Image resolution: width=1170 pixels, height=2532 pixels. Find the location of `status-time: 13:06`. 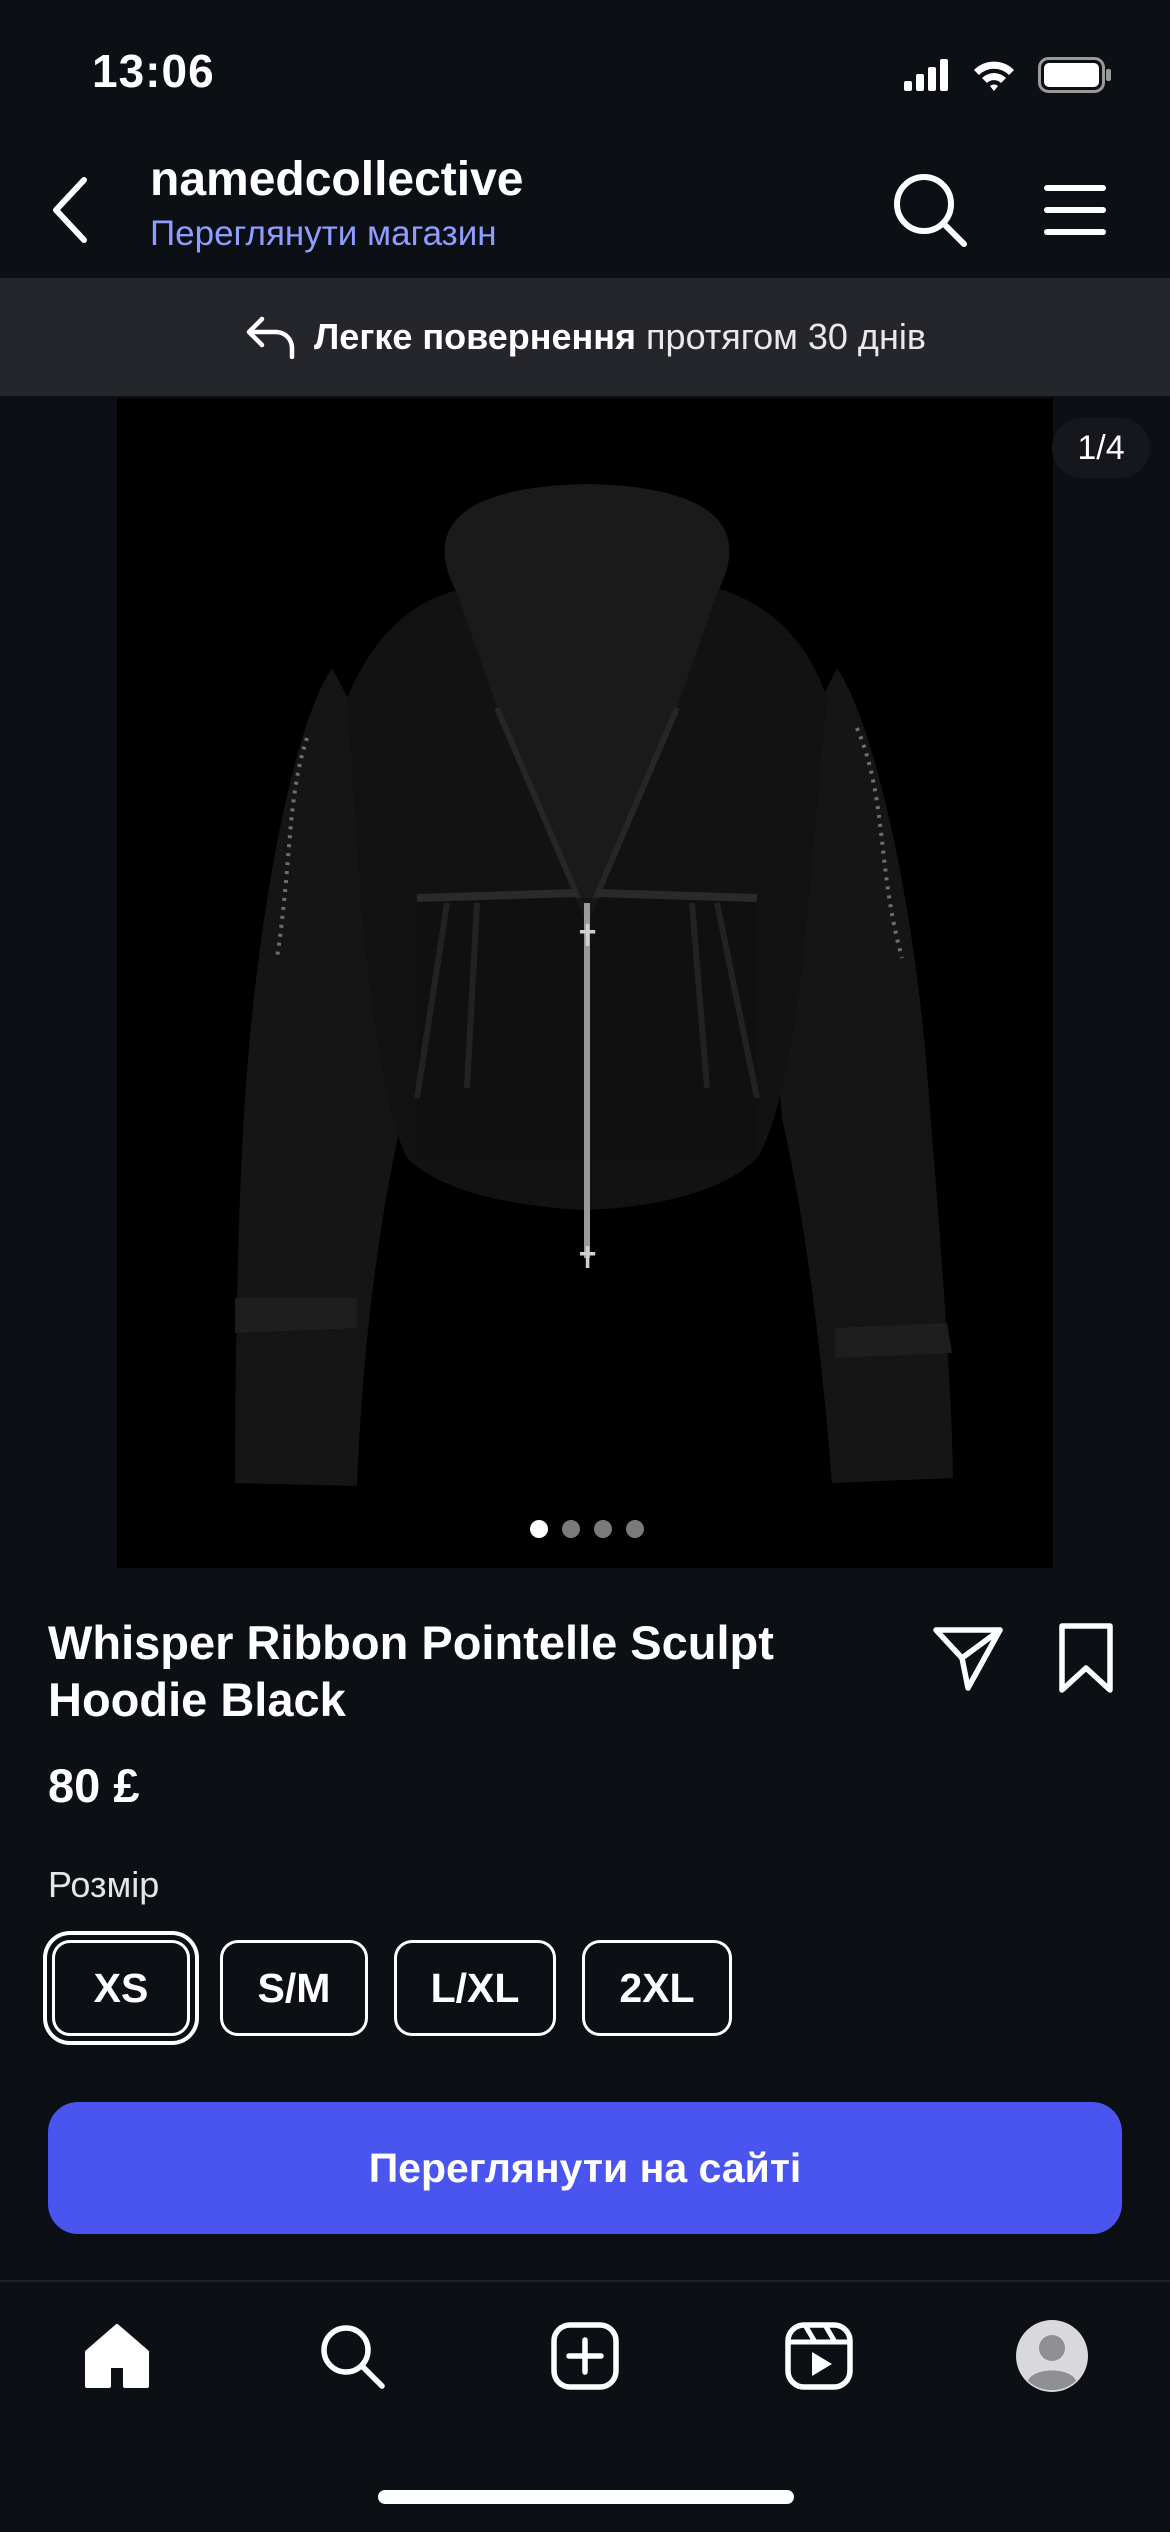

status-time: 13:06 is located at coordinates (153, 71).